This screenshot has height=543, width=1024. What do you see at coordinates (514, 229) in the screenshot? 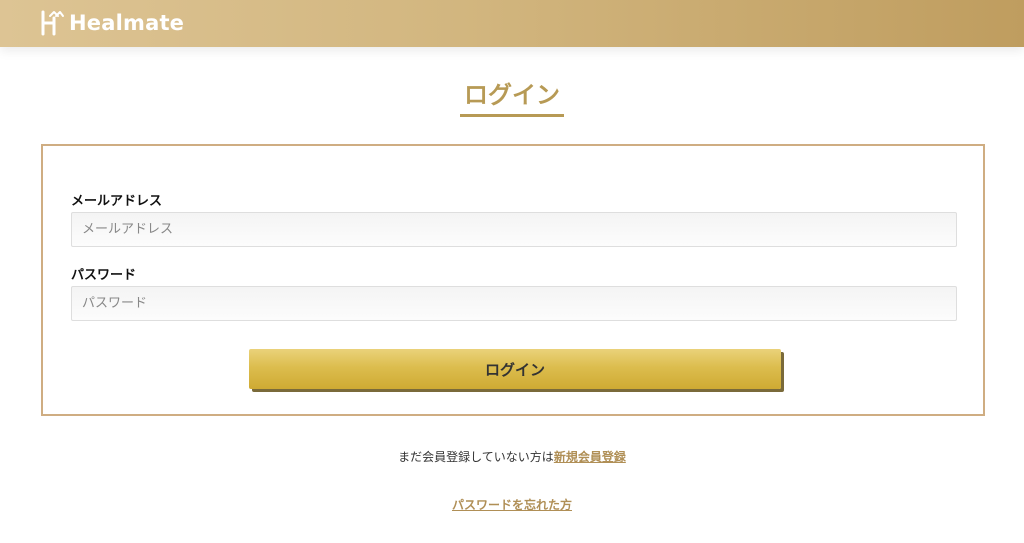
I see `email-input` at bounding box center [514, 229].